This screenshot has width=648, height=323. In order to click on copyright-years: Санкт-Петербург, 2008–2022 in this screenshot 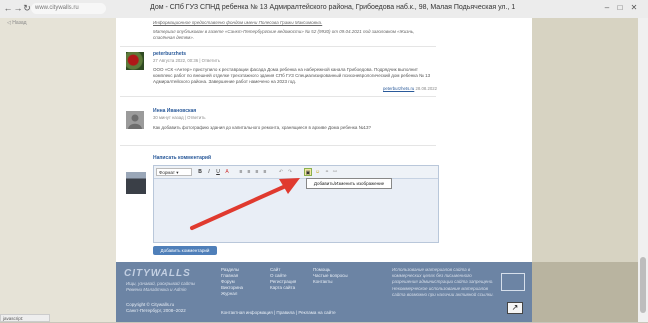, I will do `click(156, 310)`.